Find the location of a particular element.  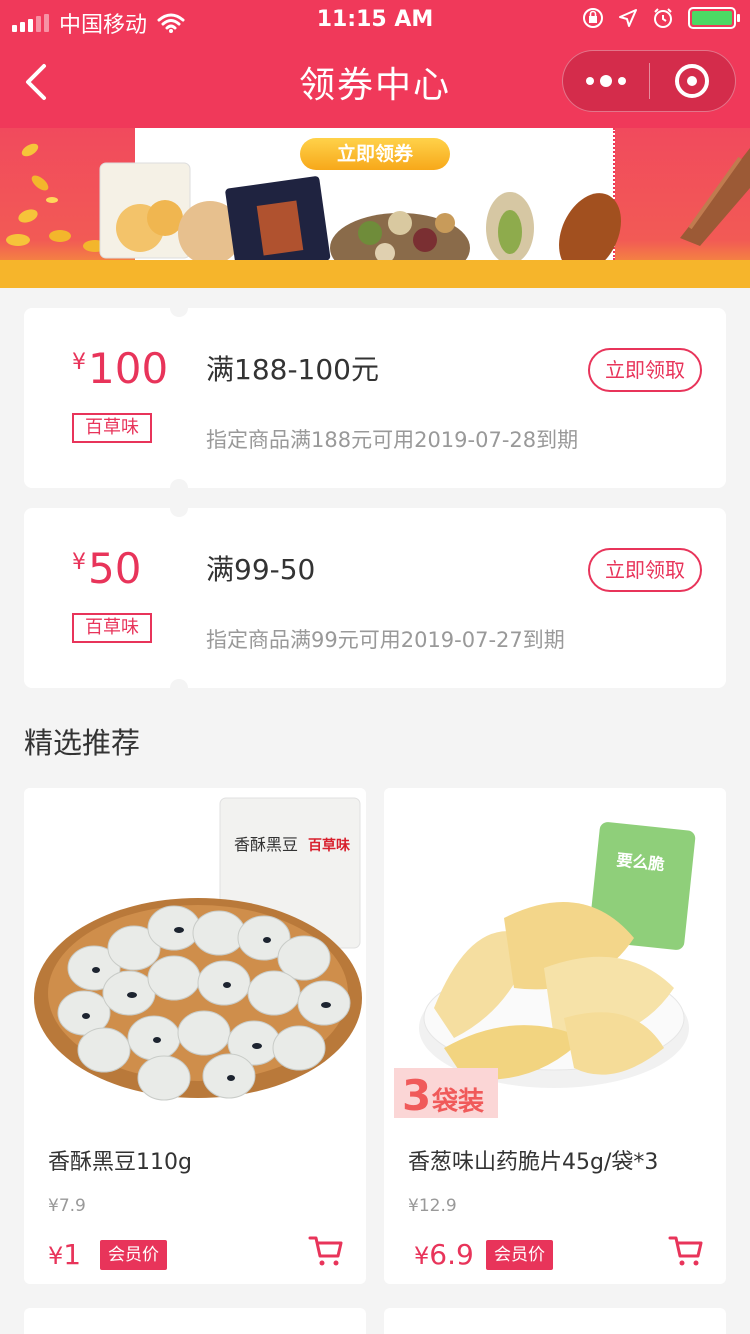

banner-claim-button: 立即领券 is located at coordinates (375, 154).